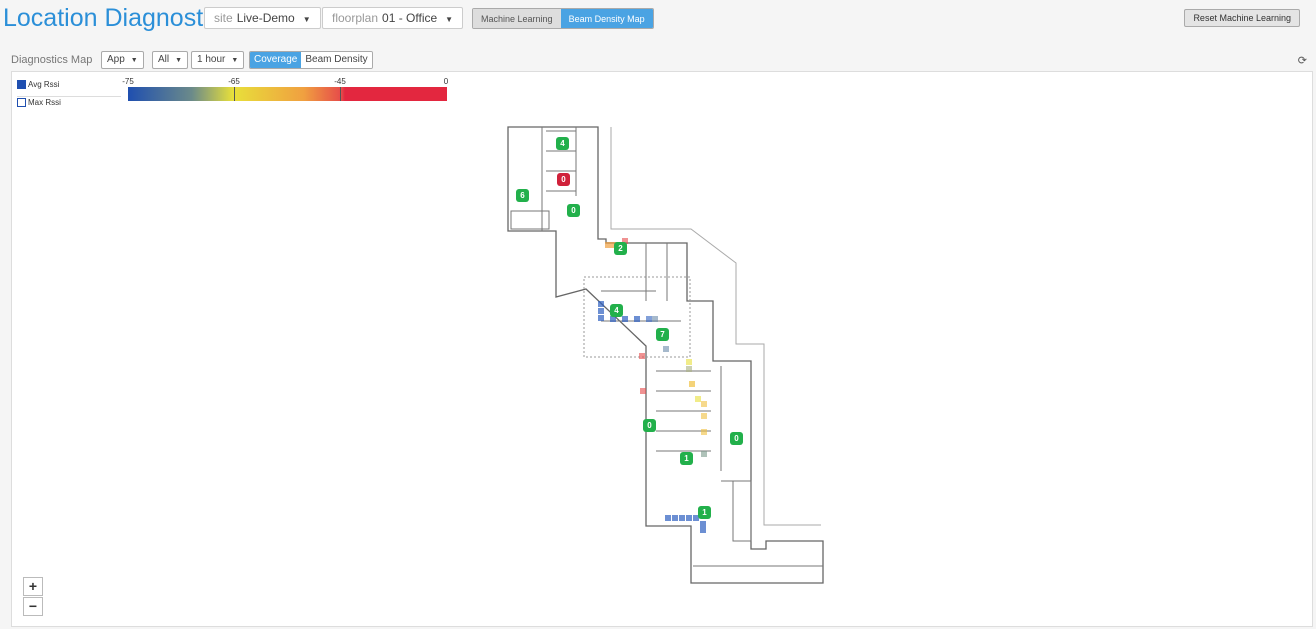  I want to click on reset-machine-learning-button: Reset Machine Learning, so click(1242, 18).